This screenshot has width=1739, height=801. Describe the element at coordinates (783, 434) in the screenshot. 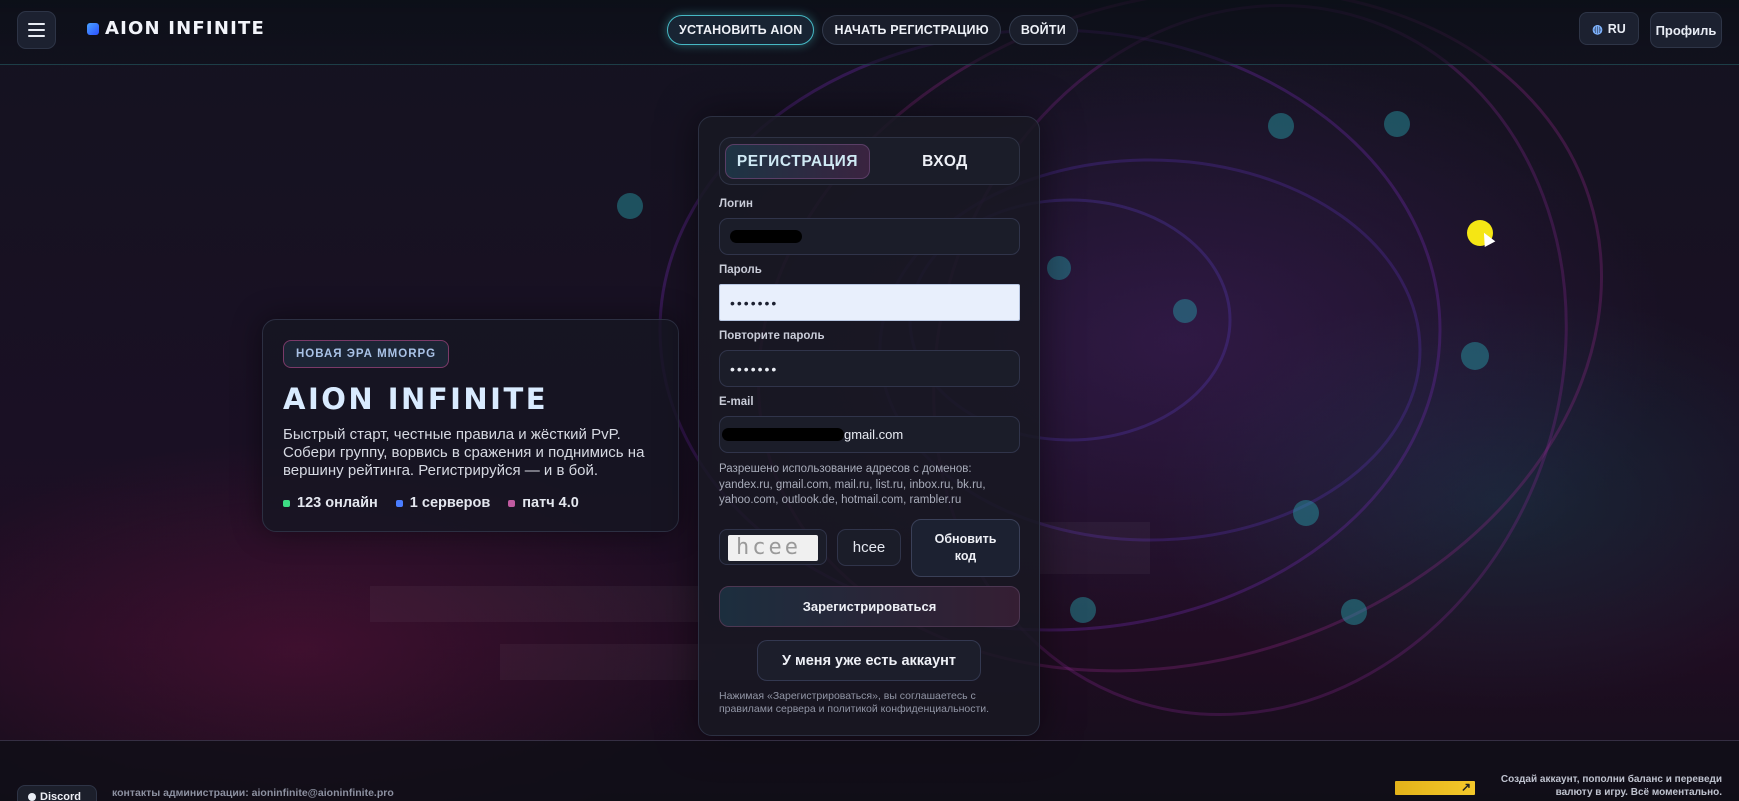

I see `redacted-email` at that location.